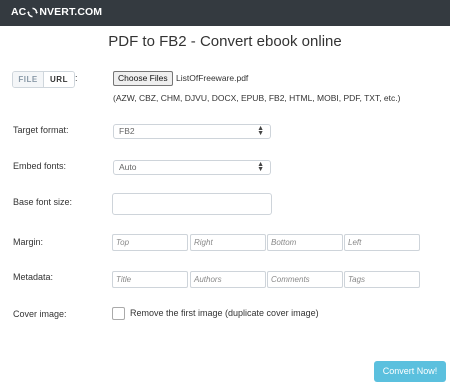 The width and height of the screenshot is (450, 386). What do you see at coordinates (40, 166) in the screenshot?
I see `embed-fonts-label: Embed fonts:` at bounding box center [40, 166].